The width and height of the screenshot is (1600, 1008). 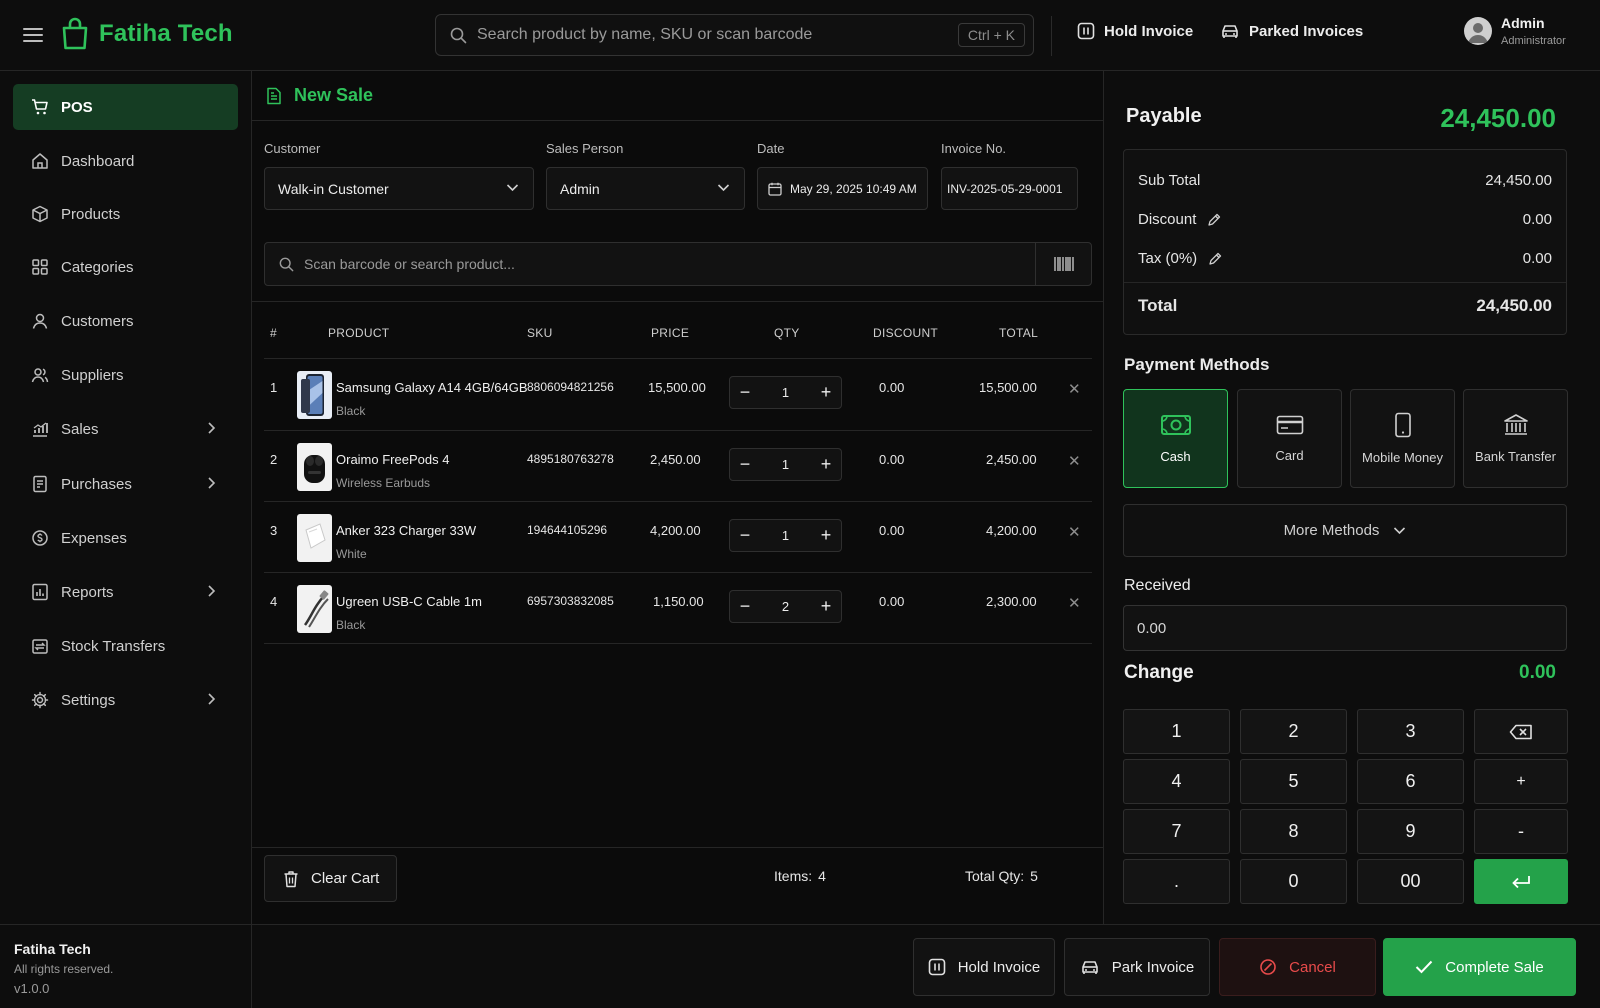 What do you see at coordinates (1410, 781) in the screenshot?
I see `keypad-key-6: 6` at bounding box center [1410, 781].